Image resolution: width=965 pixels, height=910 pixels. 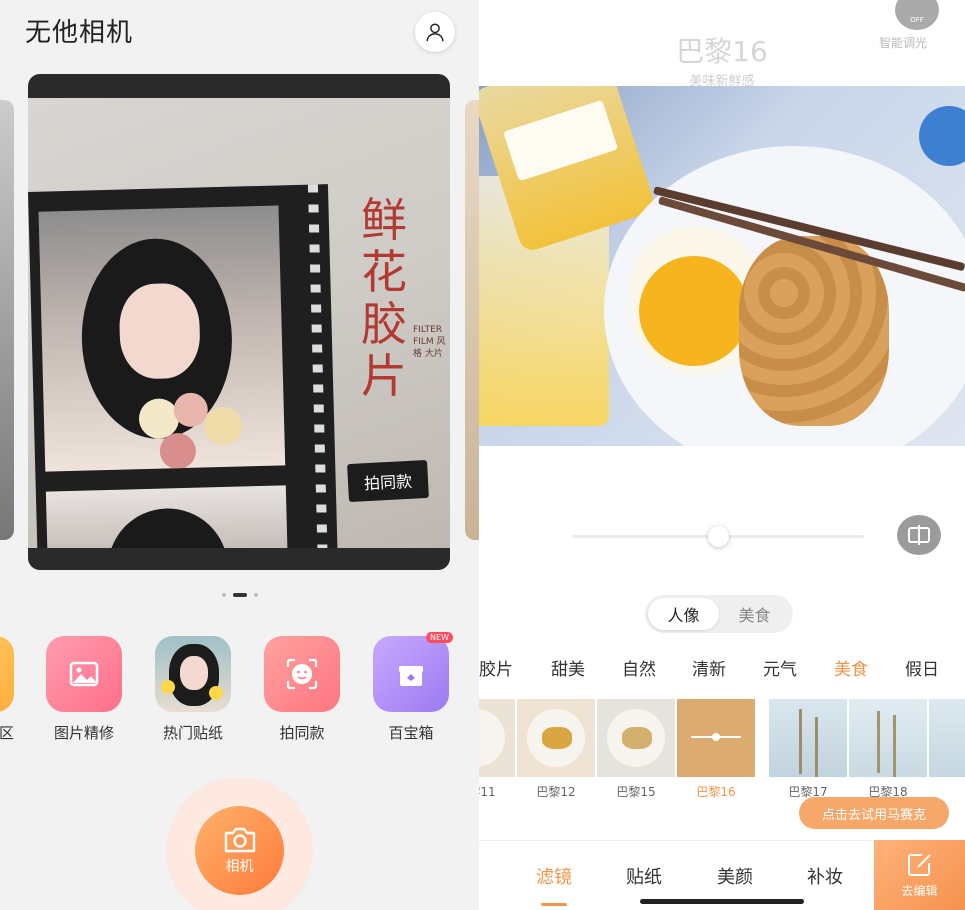 What do you see at coordinates (636, 792) in the screenshot?
I see `filter-thumb-label: 巴黎15` at bounding box center [636, 792].